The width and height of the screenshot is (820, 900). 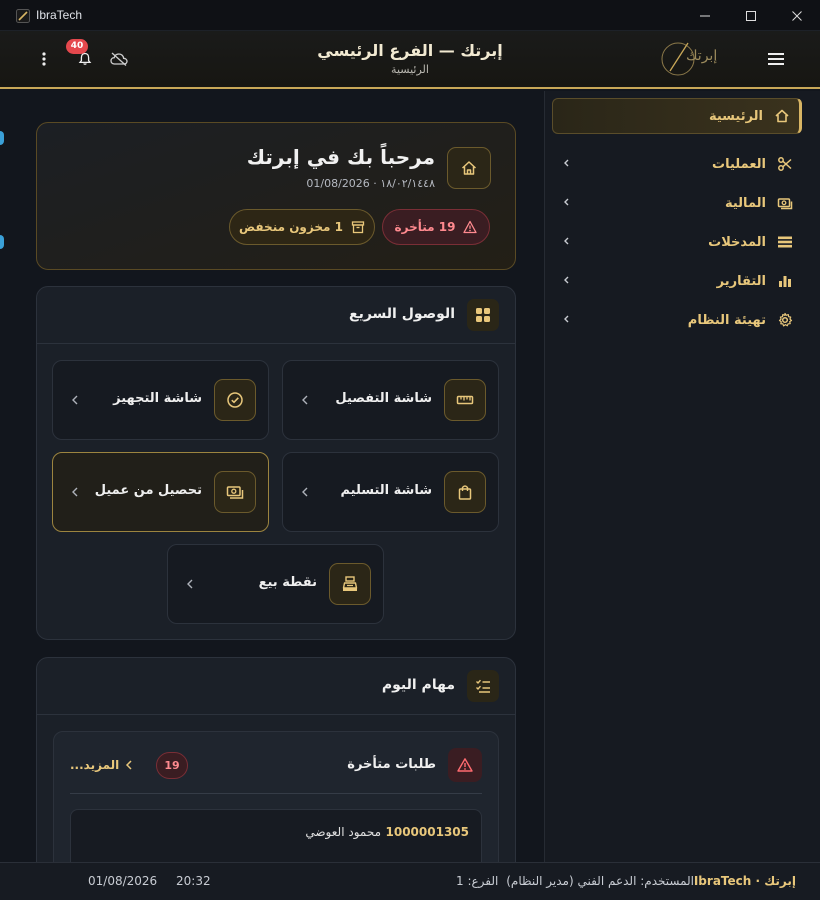 I want to click on tile-label: تحصيل من عميل, so click(x=148, y=490).